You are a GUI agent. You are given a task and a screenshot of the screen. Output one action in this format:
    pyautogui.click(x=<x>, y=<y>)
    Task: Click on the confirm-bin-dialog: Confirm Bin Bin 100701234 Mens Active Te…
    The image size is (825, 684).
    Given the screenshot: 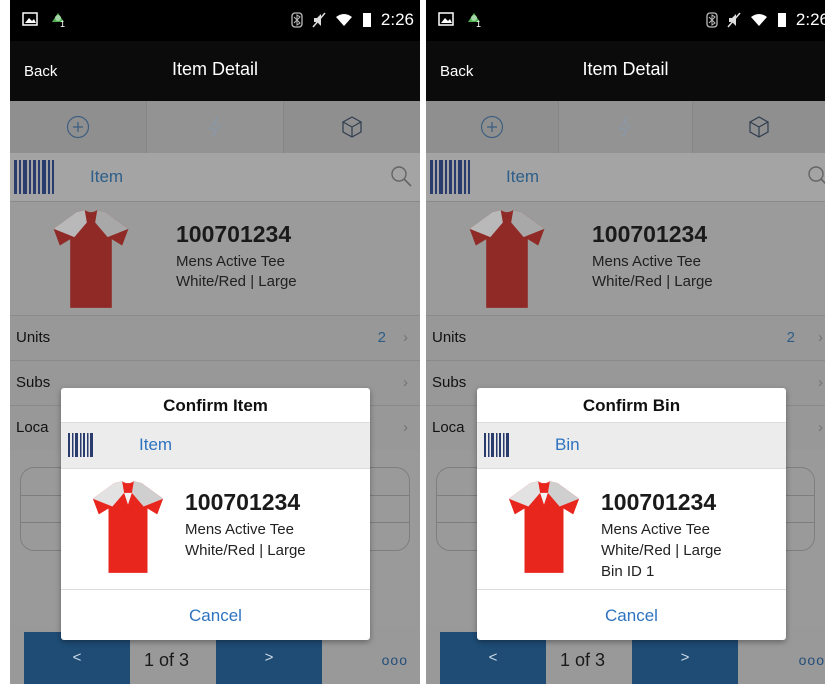 What is the action you would take?
    pyautogui.click(x=631, y=514)
    